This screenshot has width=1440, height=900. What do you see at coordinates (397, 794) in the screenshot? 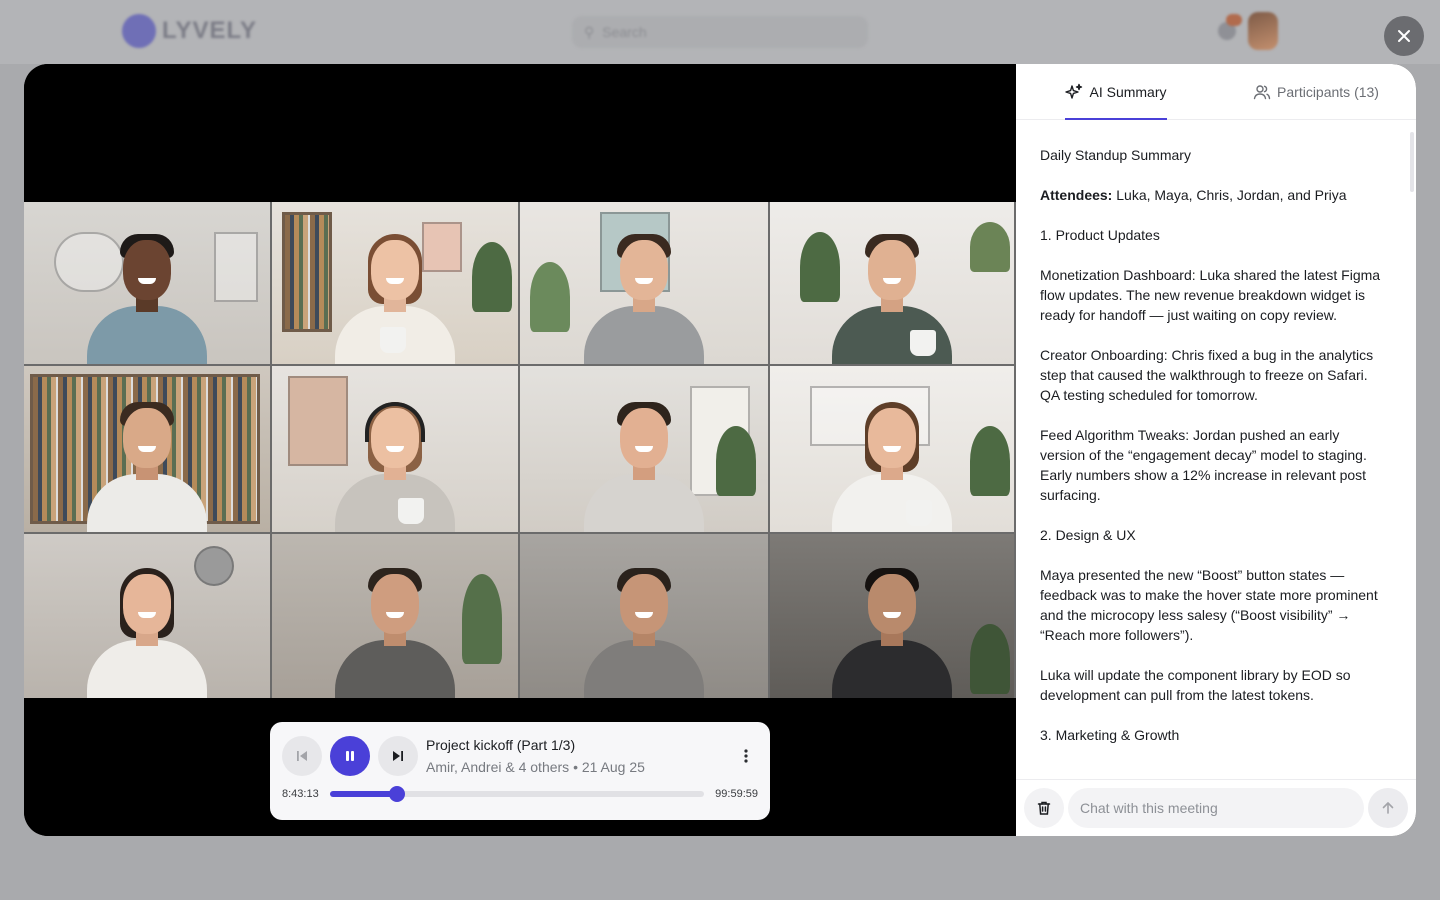
I see `seek-handle` at bounding box center [397, 794].